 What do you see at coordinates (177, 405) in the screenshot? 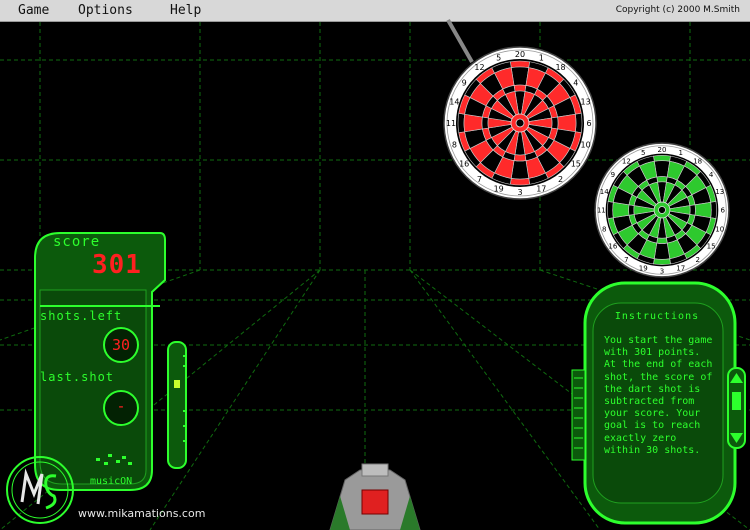
I see `side-slider` at bounding box center [177, 405].